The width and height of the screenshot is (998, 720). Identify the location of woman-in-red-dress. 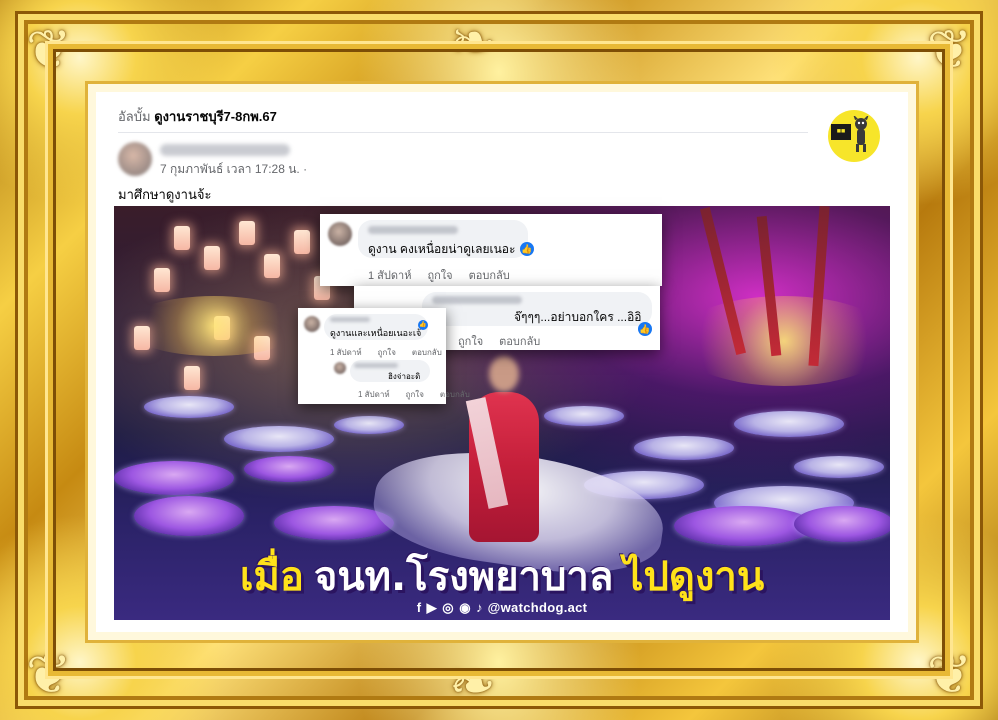
(504, 451).